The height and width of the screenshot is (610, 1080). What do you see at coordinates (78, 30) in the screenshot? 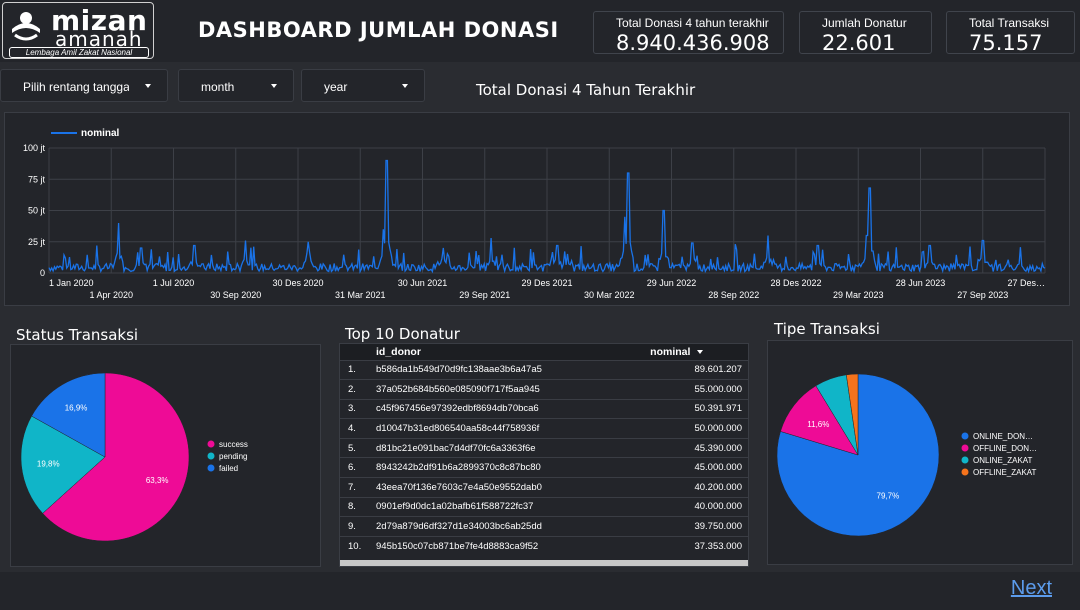
I see `brand-logo: mizan amanah Lembaga Amil Zakat Nasional` at bounding box center [78, 30].